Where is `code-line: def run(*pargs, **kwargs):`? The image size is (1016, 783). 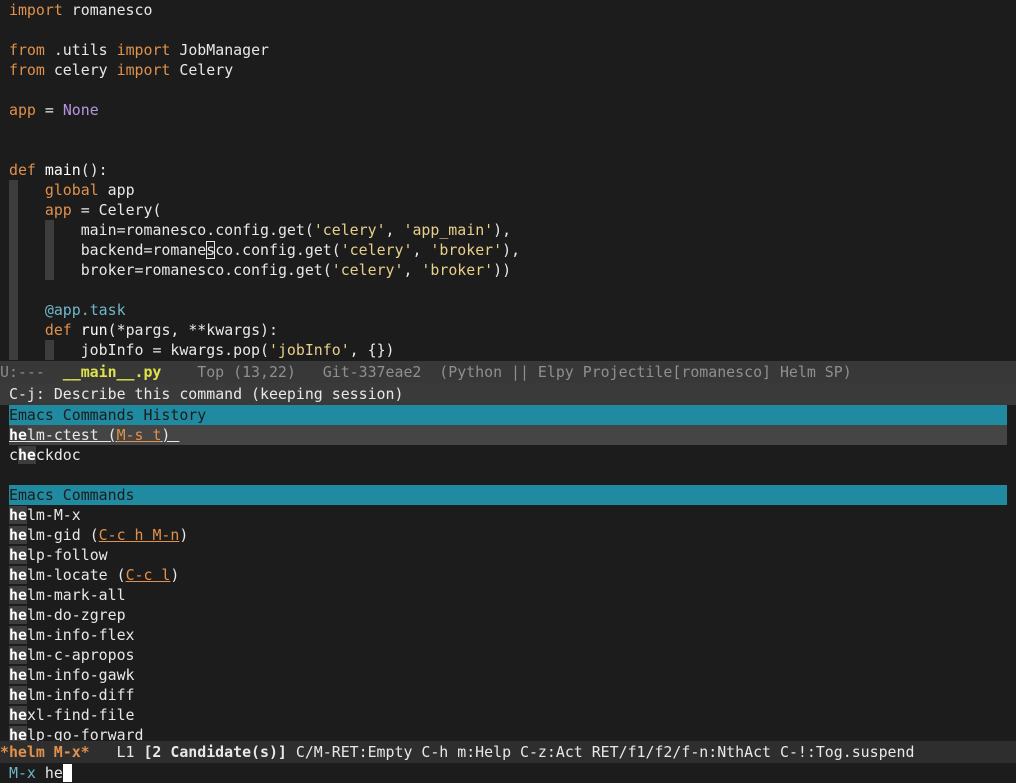
code-line: def run(*pargs, **kwargs): is located at coordinates (512, 330).